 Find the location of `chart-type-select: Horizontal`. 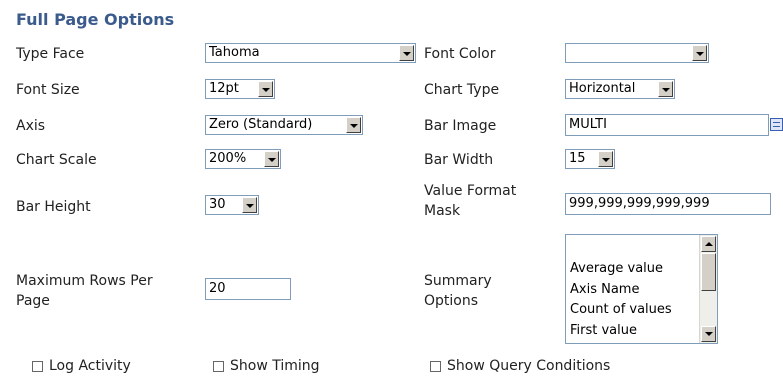

chart-type-select: Horizontal is located at coordinates (620, 89).